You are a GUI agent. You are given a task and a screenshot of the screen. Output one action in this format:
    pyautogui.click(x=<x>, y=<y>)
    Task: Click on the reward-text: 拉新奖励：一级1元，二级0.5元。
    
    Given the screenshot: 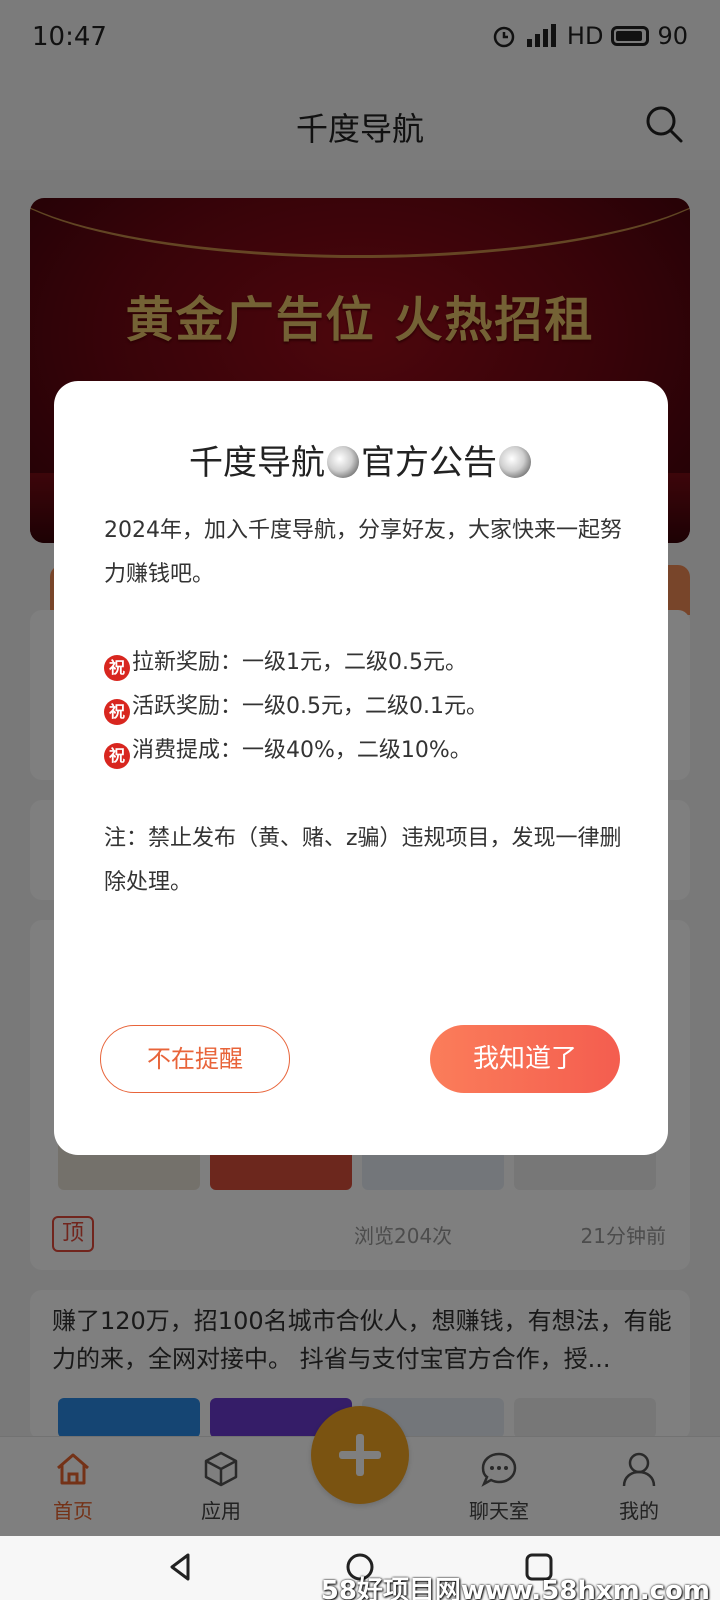 What is the action you would take?
    pyautogui.click(x=299, y=662)
    